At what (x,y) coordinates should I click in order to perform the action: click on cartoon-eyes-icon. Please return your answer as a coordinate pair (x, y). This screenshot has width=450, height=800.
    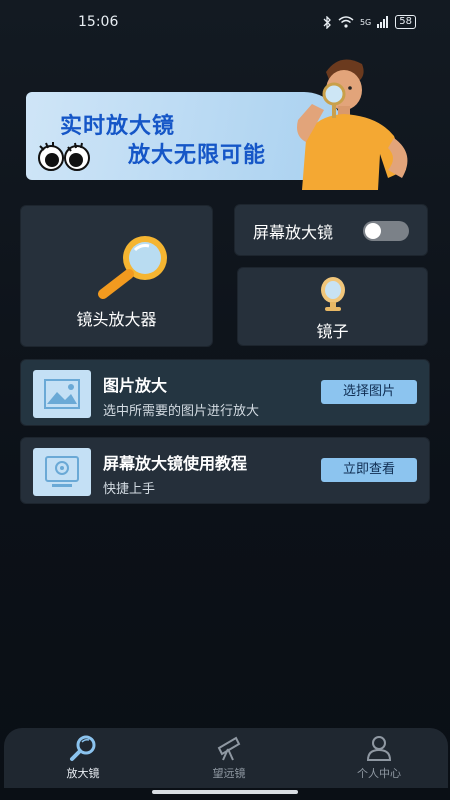
    Looking at the image, I should click on (64, 156).